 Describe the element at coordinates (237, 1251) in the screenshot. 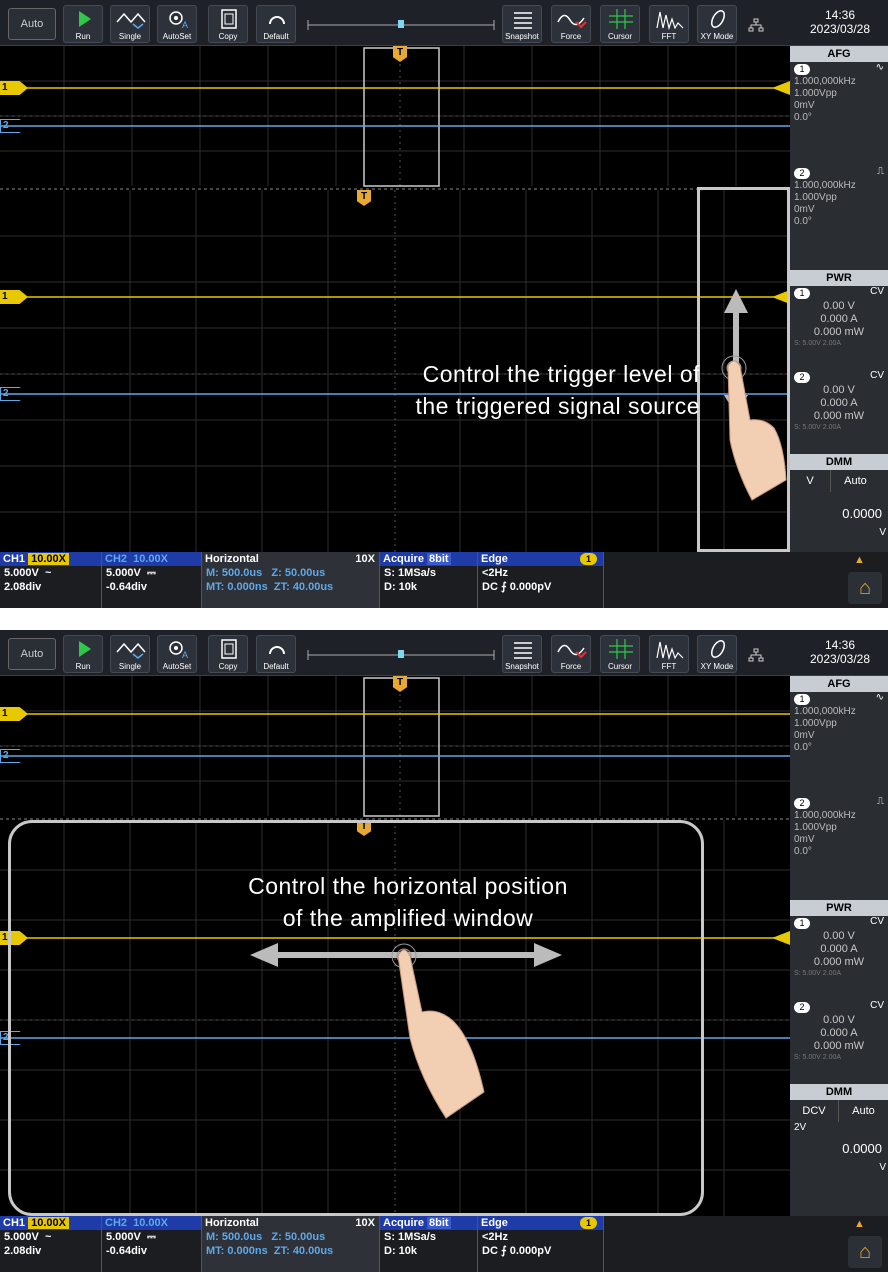

I see `main-time-offset: MT: 0.000ns` at that location.